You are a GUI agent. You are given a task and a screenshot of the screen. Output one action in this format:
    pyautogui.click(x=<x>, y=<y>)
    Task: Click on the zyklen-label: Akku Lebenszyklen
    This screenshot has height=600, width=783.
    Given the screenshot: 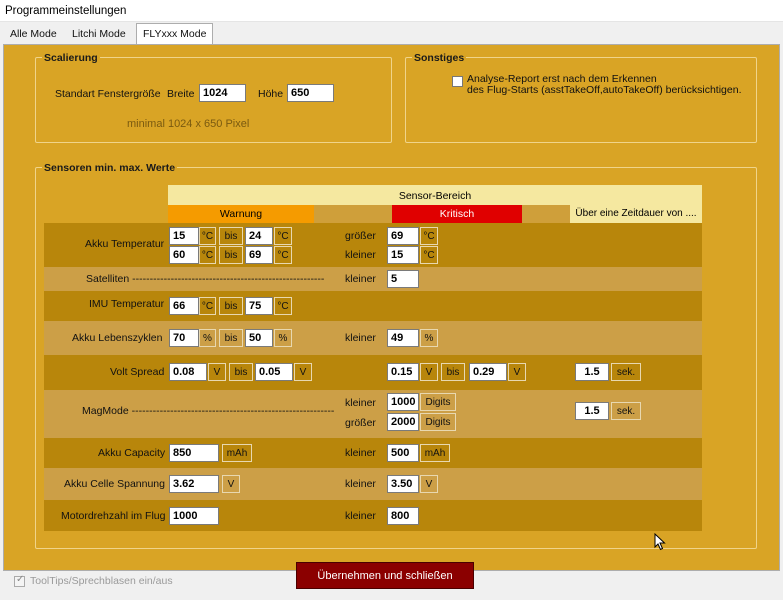 What is the action you would take?
    pyautogui.click(x=117, y=338)
    